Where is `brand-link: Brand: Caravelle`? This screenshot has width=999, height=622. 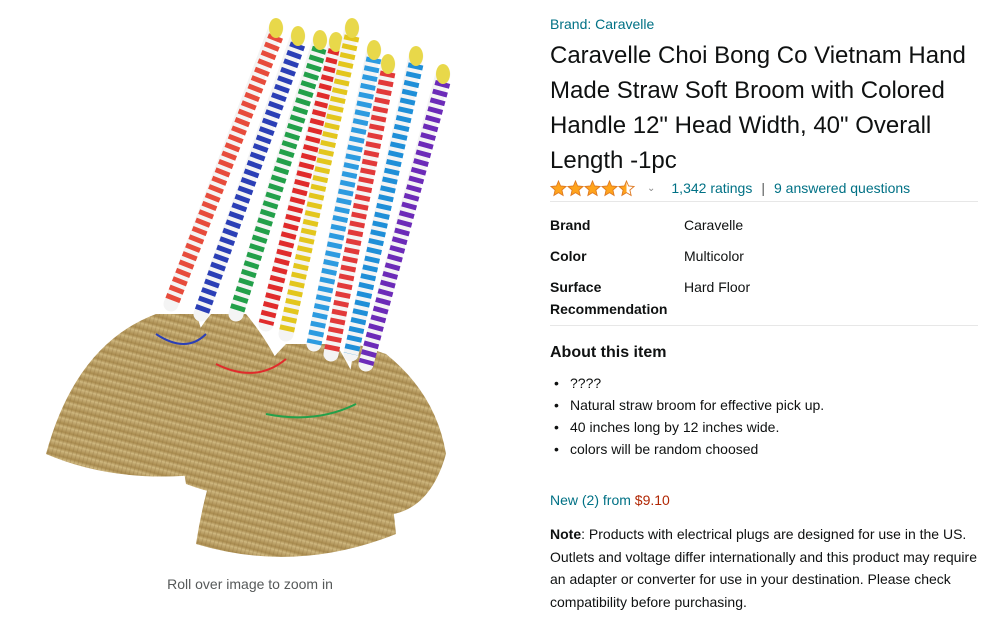
brand-link: Brand: Caravelle is located at coordinates (602, 24).